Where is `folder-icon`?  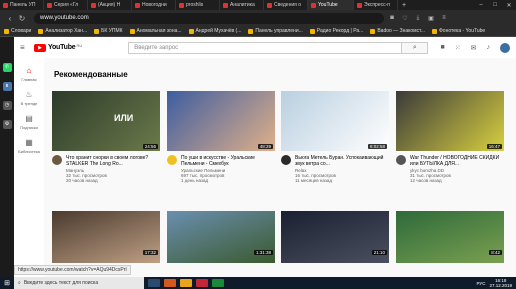 folder-icon is located at coordinates (186, 283).